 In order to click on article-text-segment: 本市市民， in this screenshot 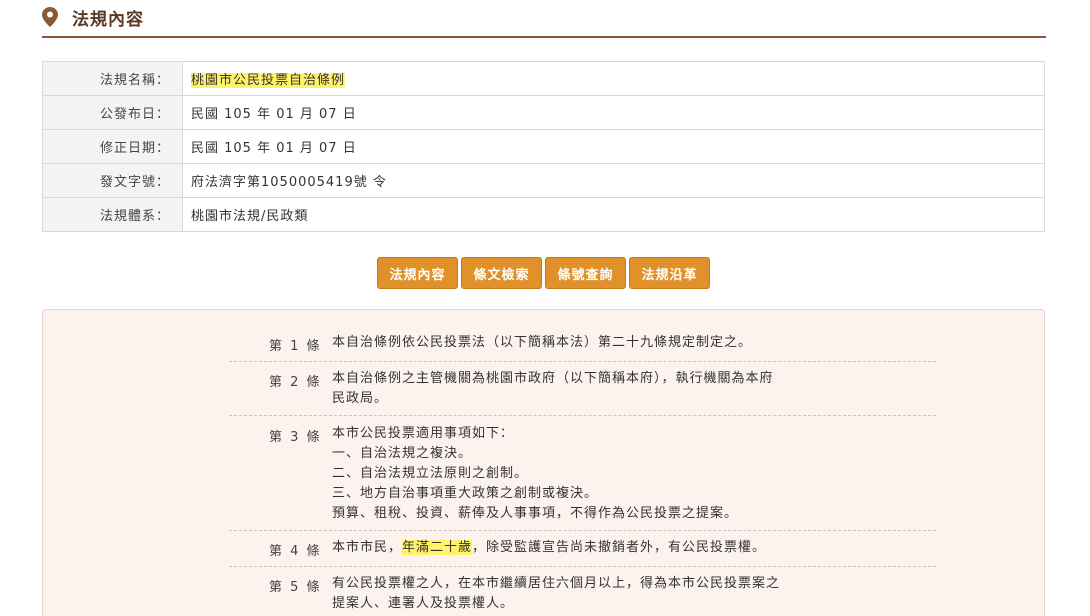, I will do `click(367, 547)`.